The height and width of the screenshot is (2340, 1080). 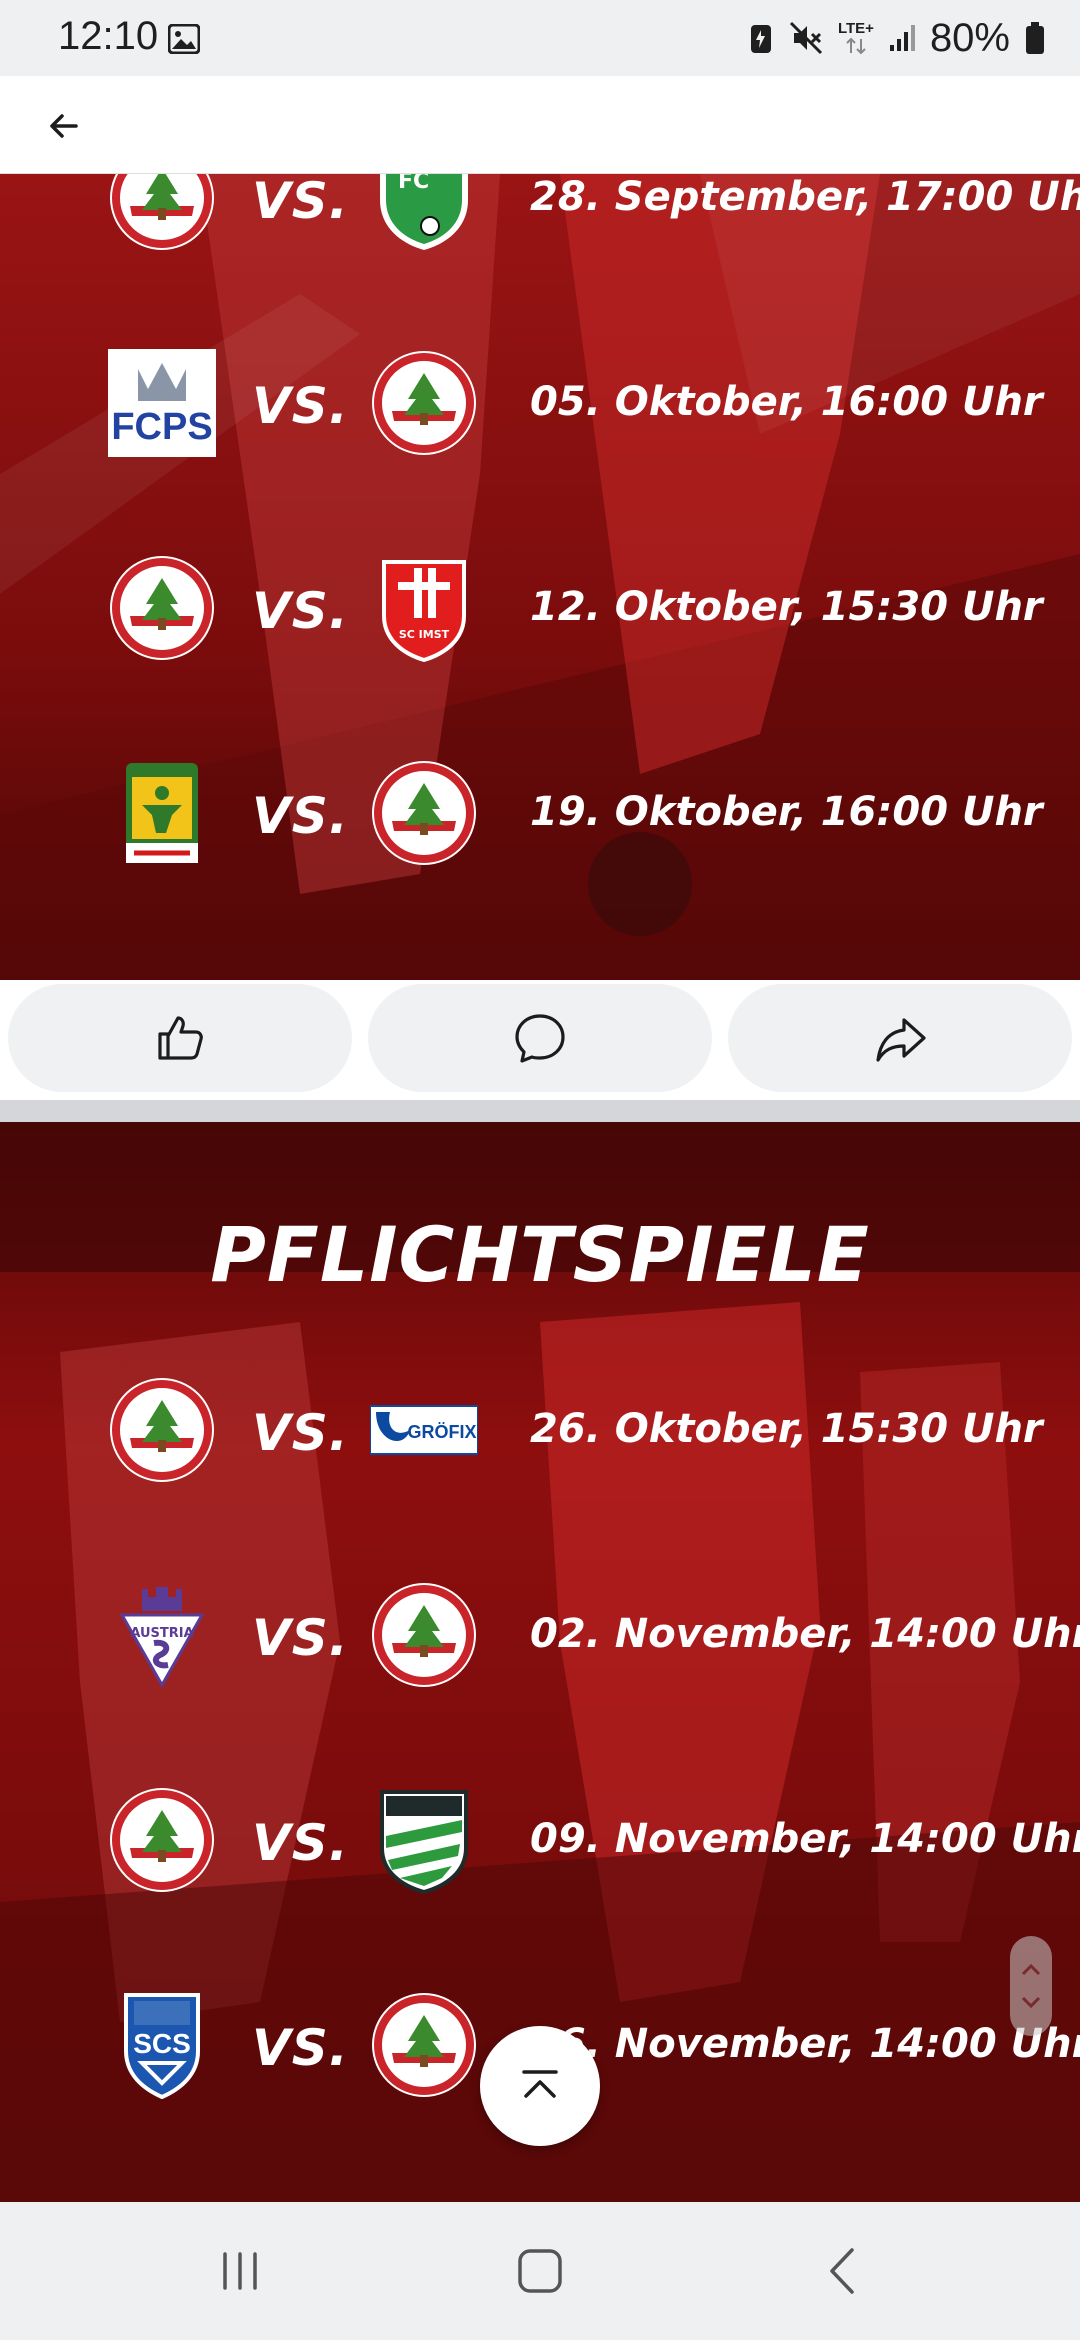 I want to click on fast-scroll-handle, so click(x=1031, y=1986).